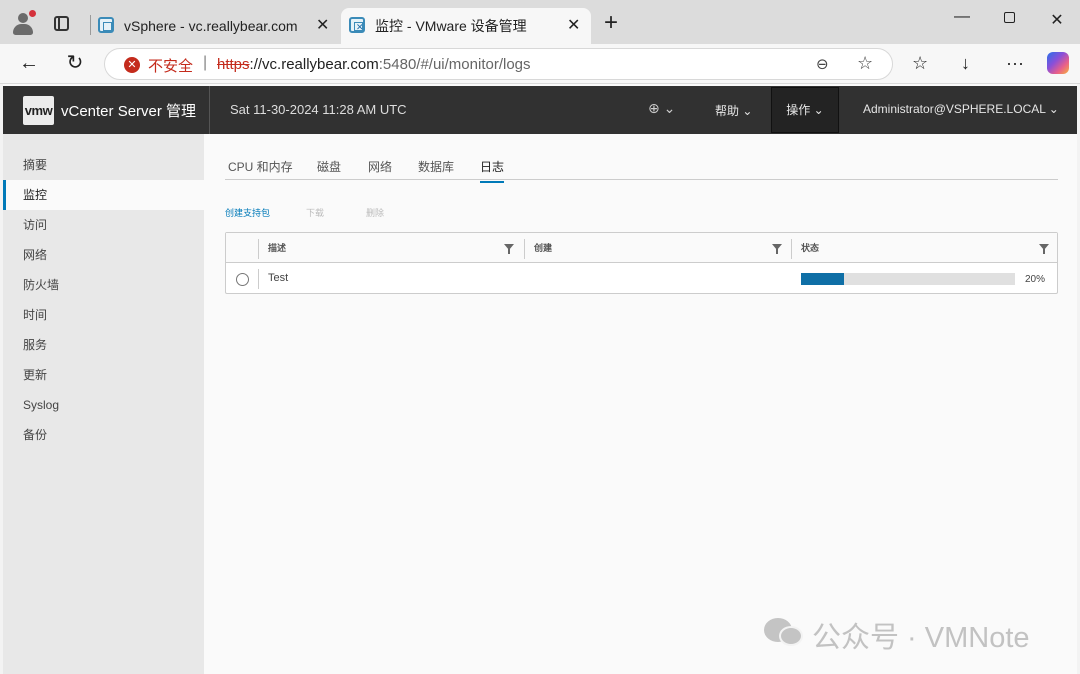  I want to click on download-icon: ↓, so click(965, 63).